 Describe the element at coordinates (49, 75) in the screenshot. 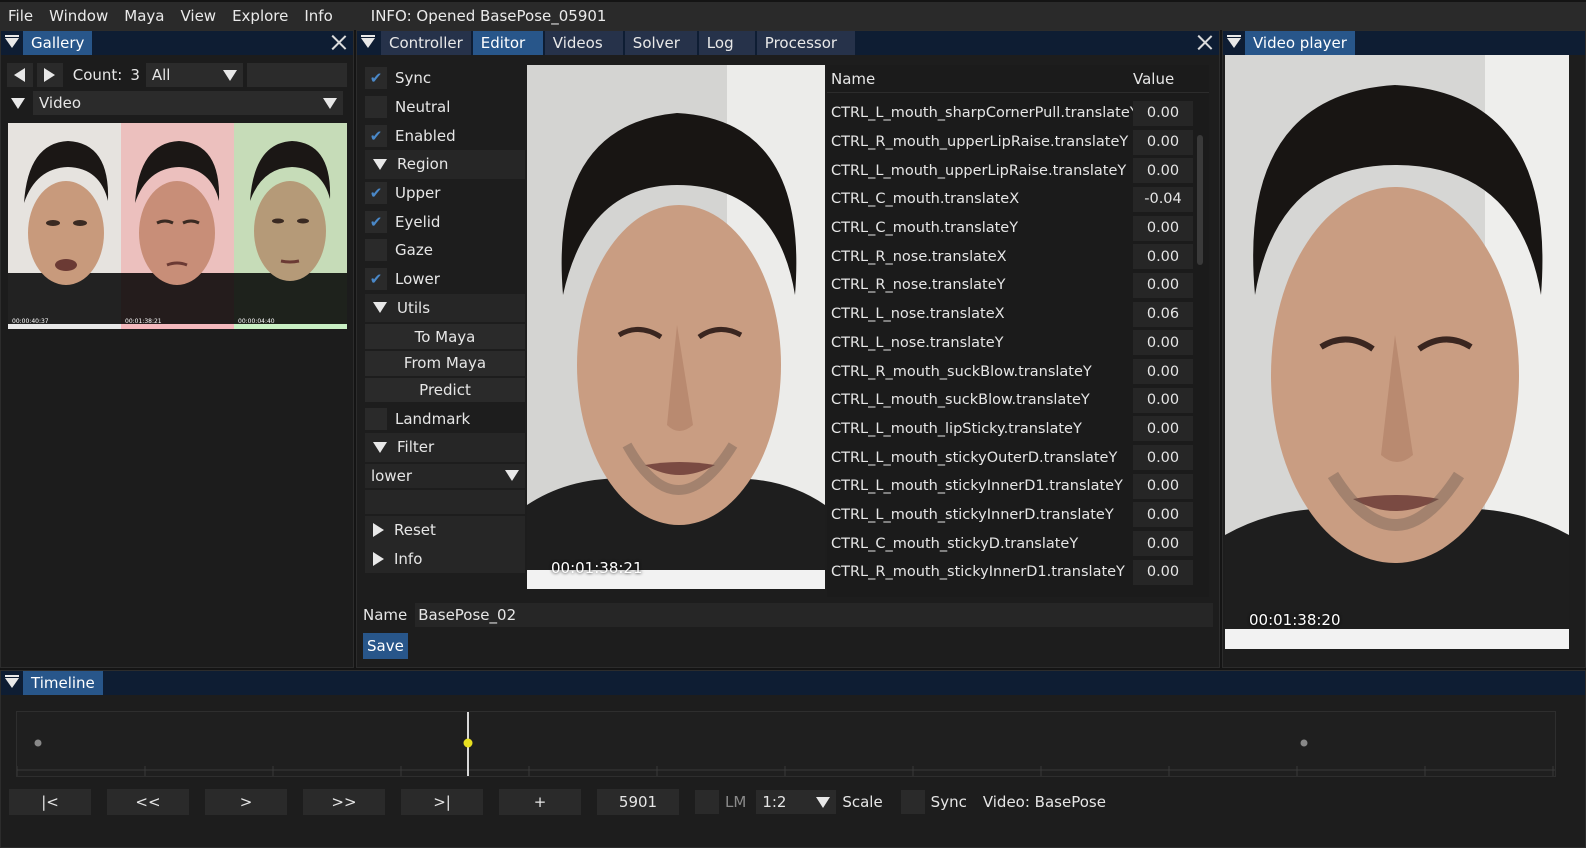

I see `next-icon` at that location.